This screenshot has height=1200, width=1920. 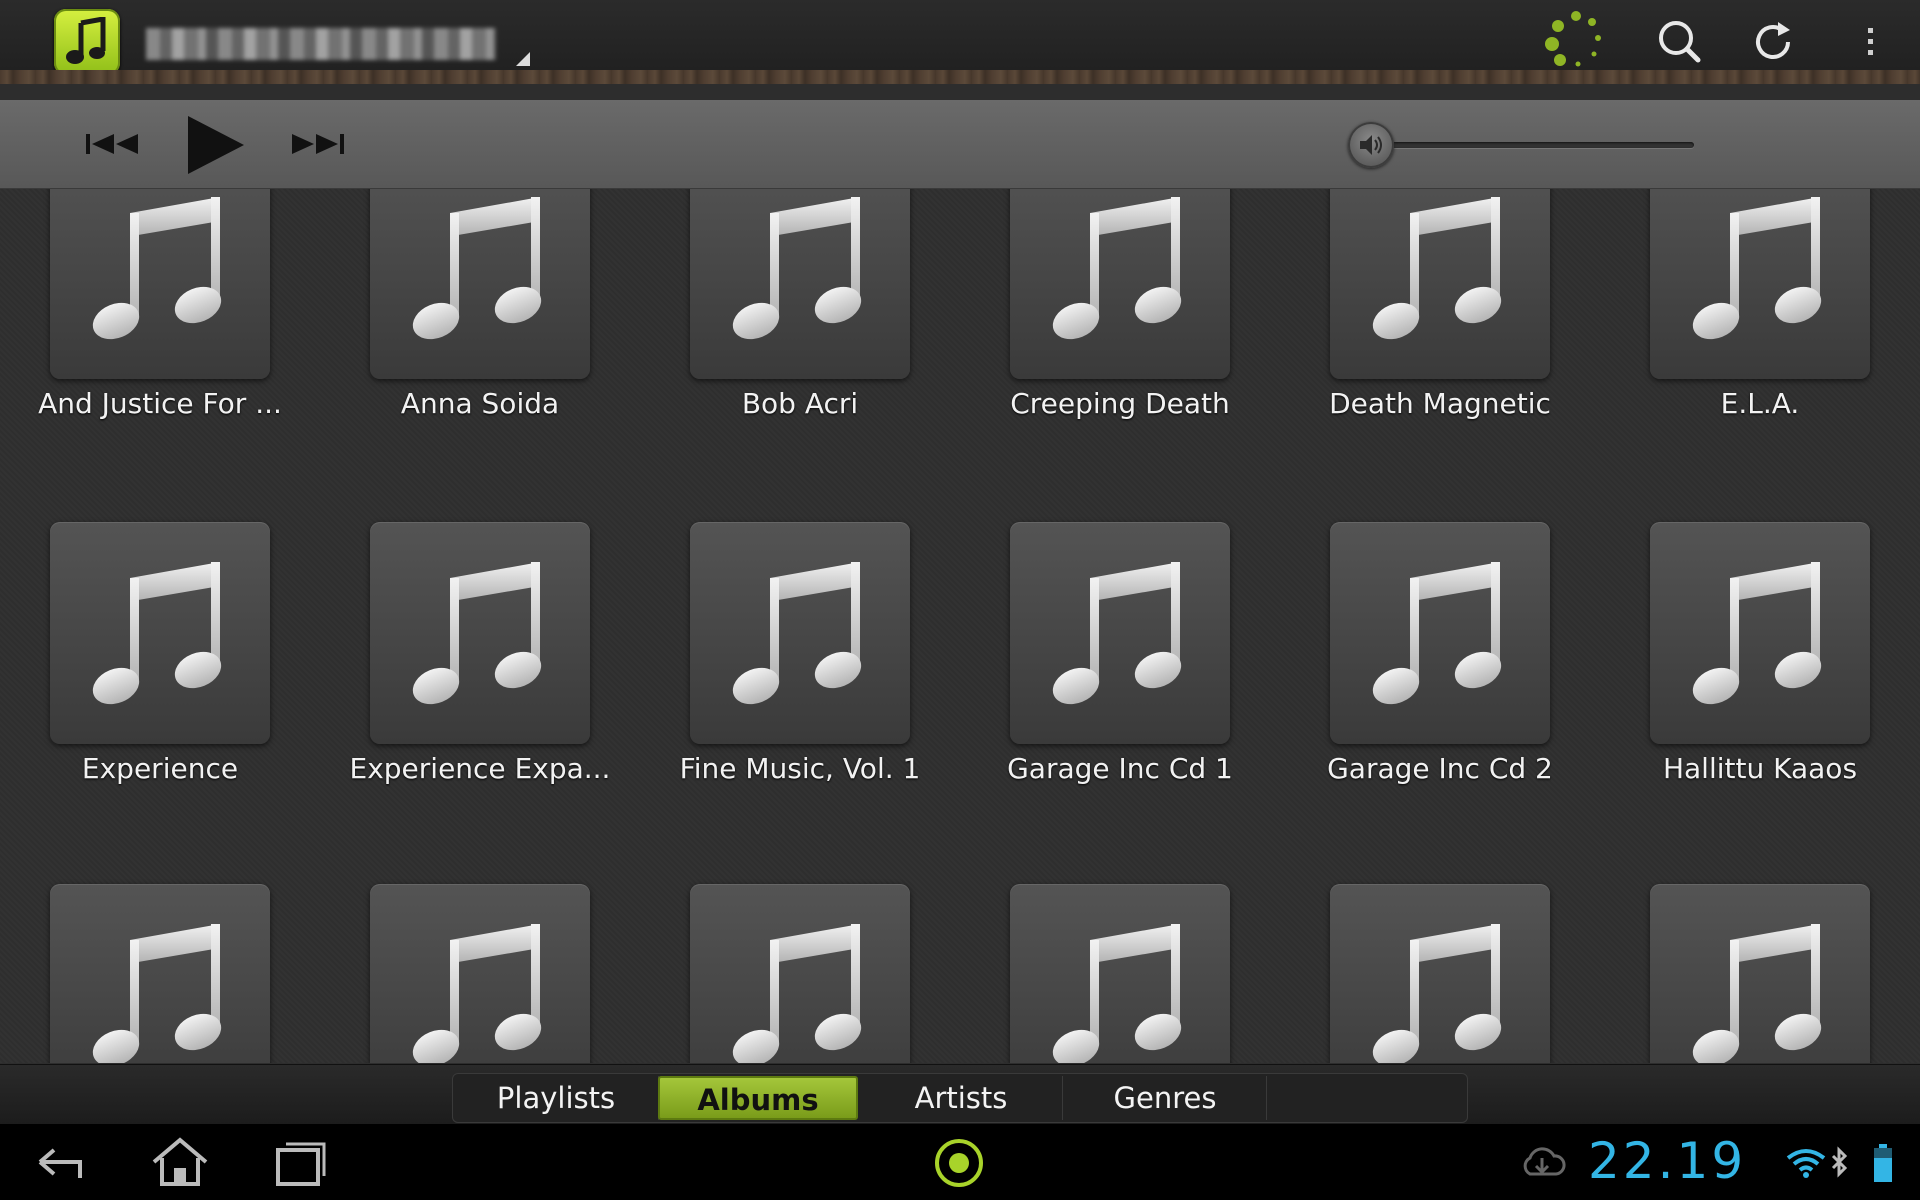 I want to click on album-item: Fine Music, Vol. 1, so click(x=800, y=672).